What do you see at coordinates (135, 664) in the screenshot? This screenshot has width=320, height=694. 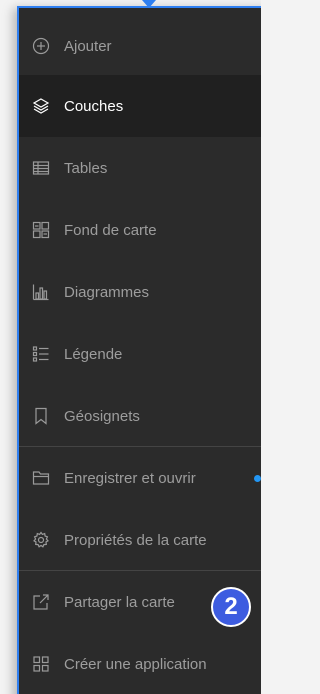 I see `menu-item-label: Créer une application` at bounding box center [135, 664].